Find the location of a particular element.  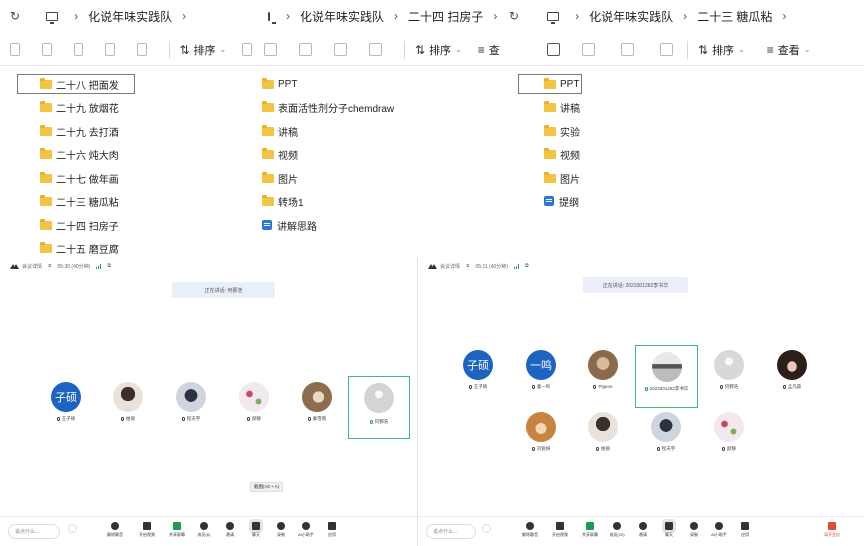

participant-tile: 一鸣 童一鸣 is located at coordinates (541, 380).